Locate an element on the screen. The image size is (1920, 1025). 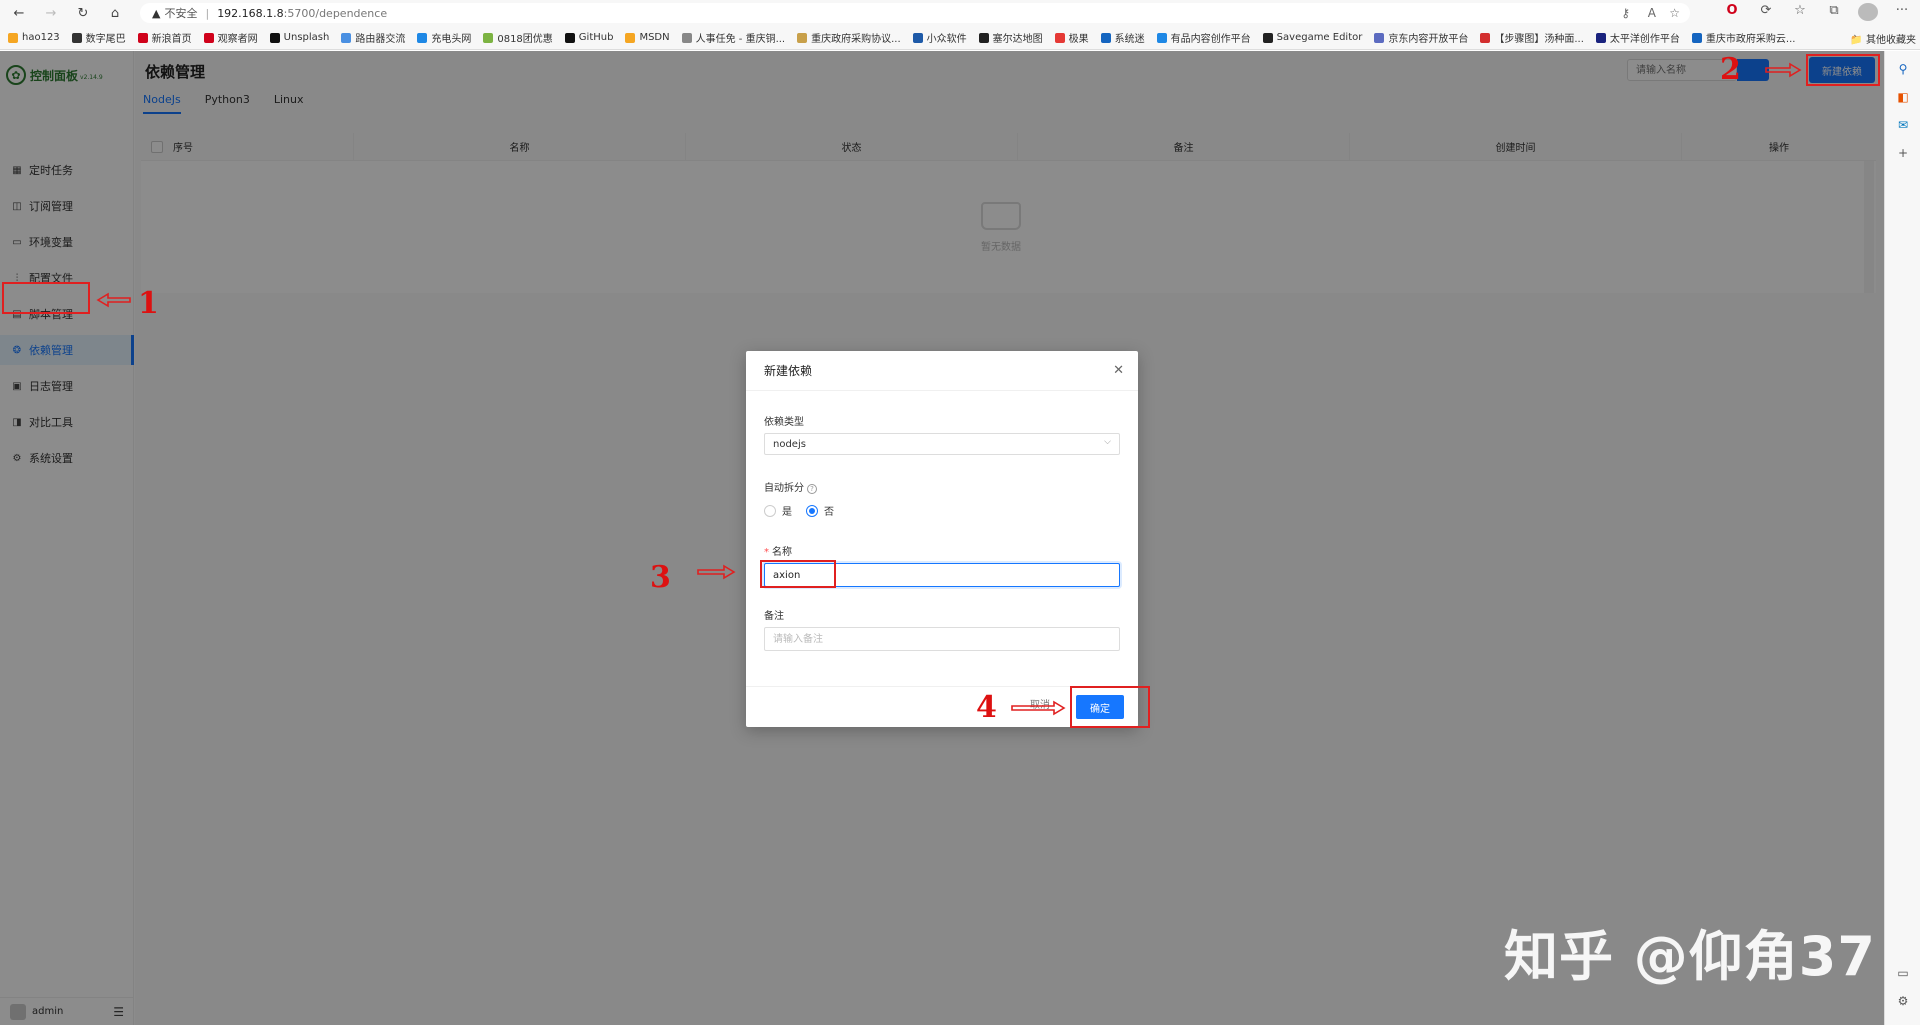
bookmark-item: GitHub is located at coordinates (588, 37).